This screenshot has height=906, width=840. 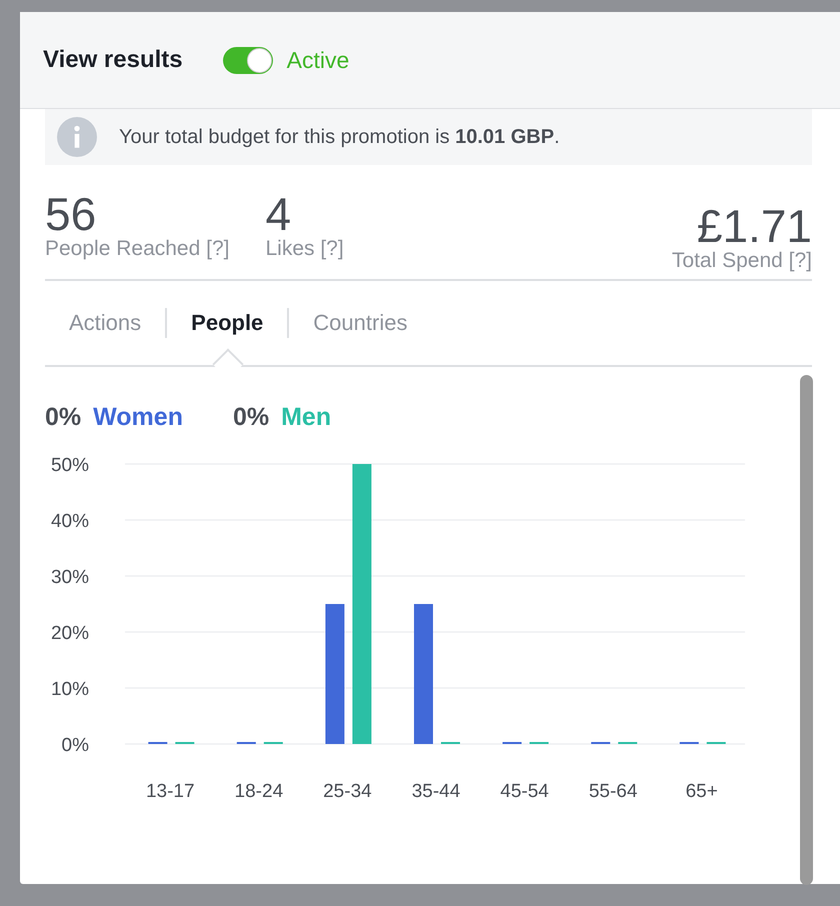 What do you see at coordinates (227, 323) in the screenshot?
I see `results-tab: People` at bounding box center [227, 323].